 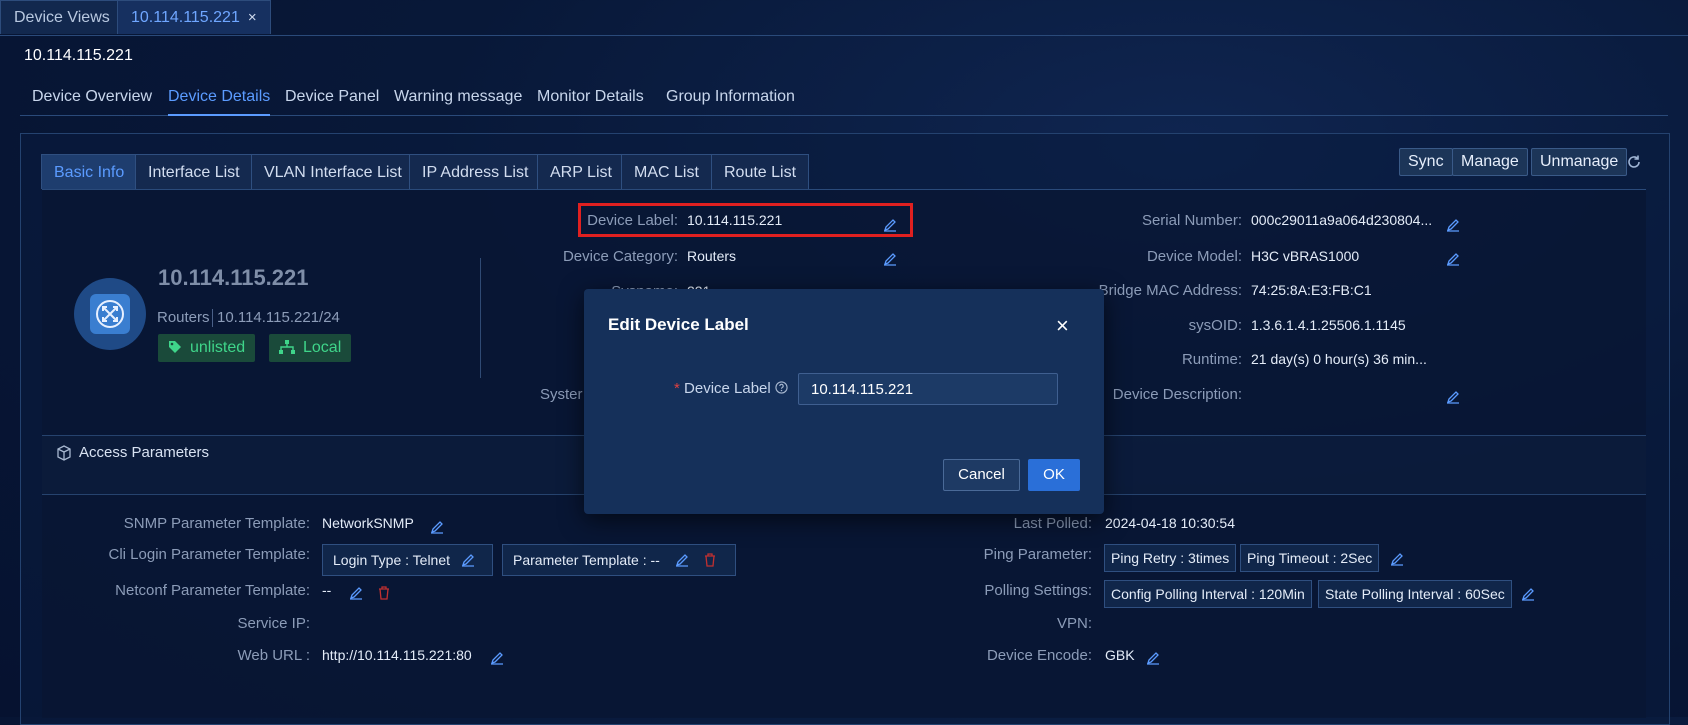 I want to click on sync-button: Sync, so click(x=1426, y=162).